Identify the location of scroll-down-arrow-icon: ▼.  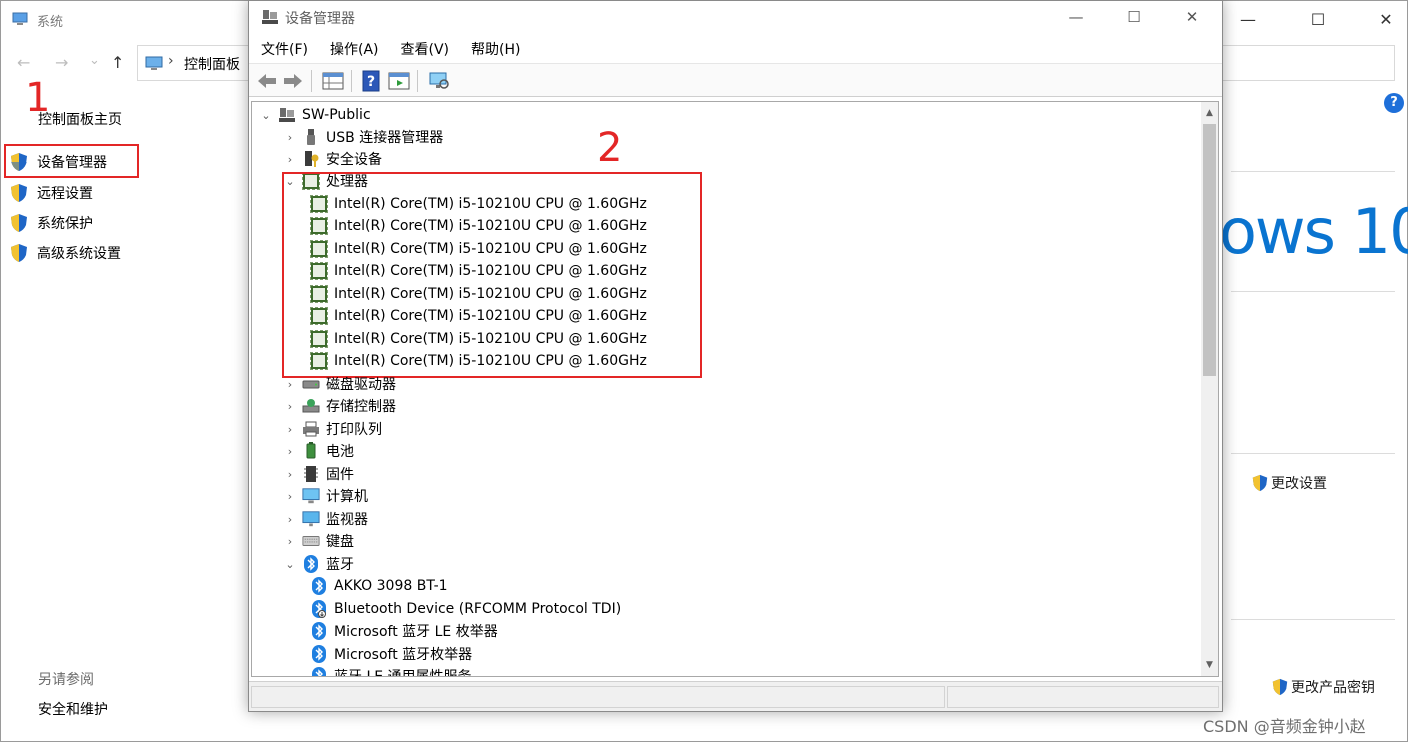
(1209, 665).